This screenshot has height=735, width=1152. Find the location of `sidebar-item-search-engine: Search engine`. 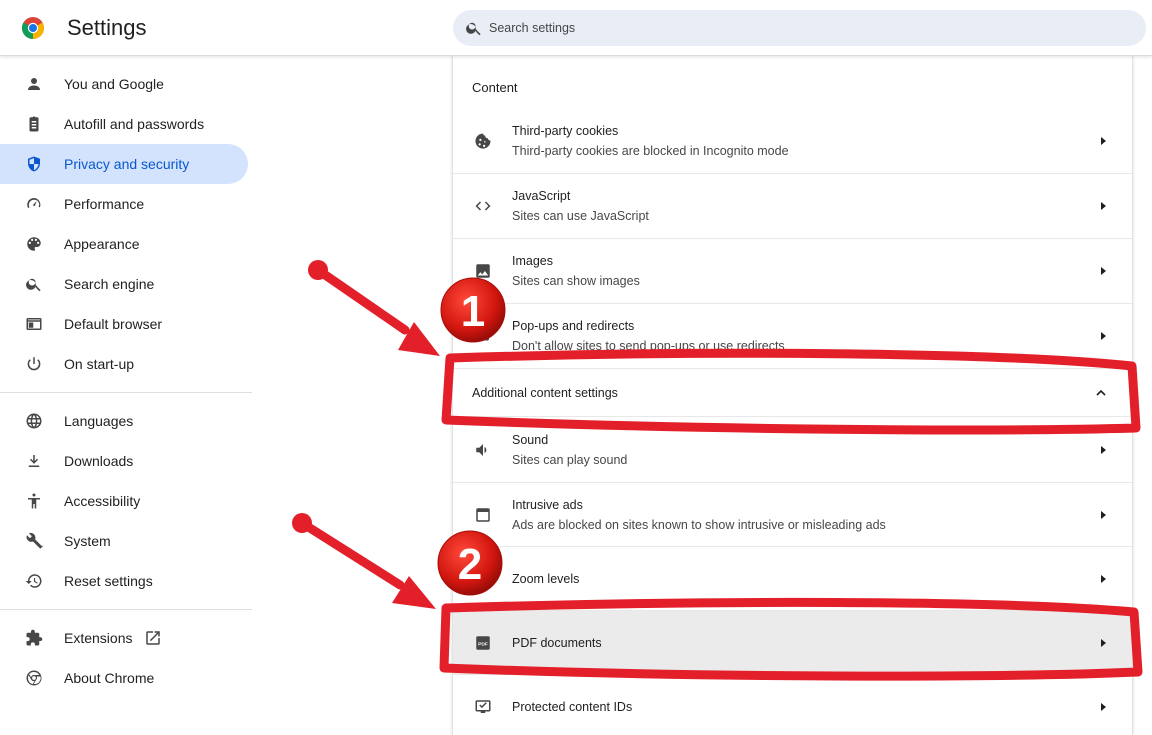

sidebar-item-search-engine: Search engine is located at coordinates (124, 284).